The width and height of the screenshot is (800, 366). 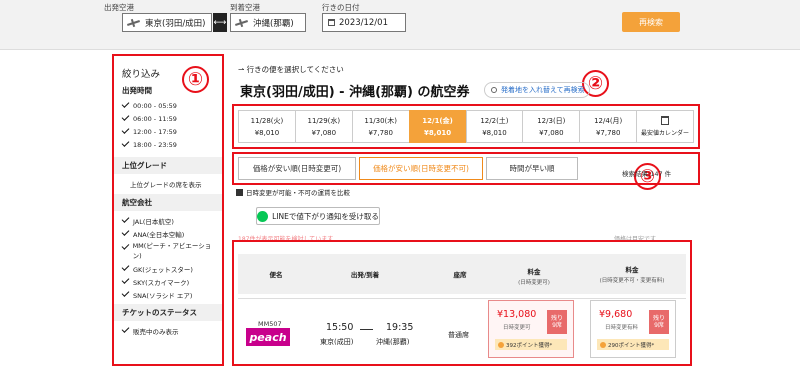 What do you see at coordinates (633, 344) in the screenshot?
I see `points-badge: 290ポイント獲得*` at bounding box center [633, 344].